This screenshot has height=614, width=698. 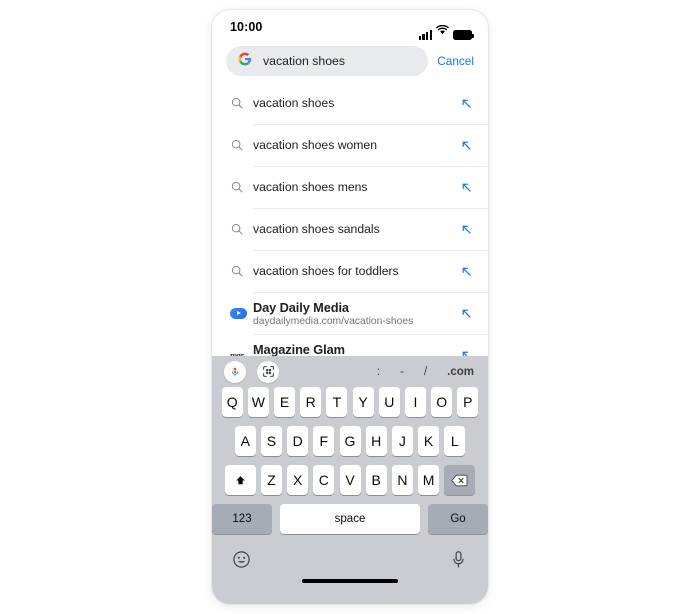 What do you see at coordinates (402, 372) in the screenshot?
I see `punct-hyphen-key: -` at bounding box center [402, 372].